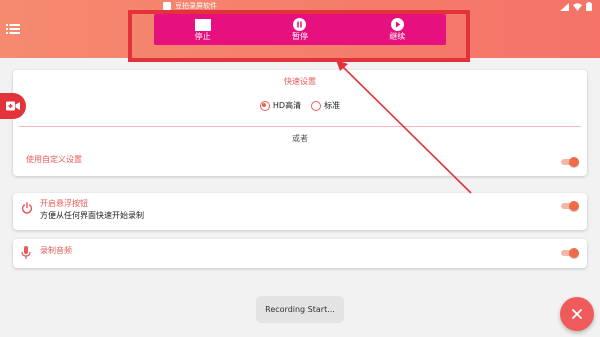 This screenshot has height=337, width=600. Describe the element at coordinates (300, 81) in the screenshot. I see `quick-settings-title: 快速设置` at that location.